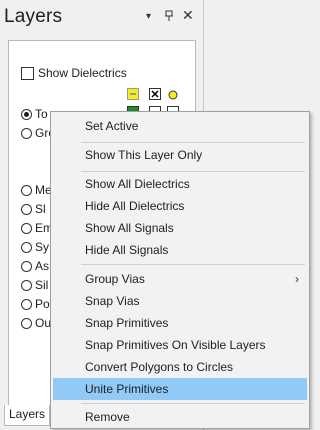  Describe the element at coordinates (34, 114) in the screenshot. I see `layer-row: To` at that location.